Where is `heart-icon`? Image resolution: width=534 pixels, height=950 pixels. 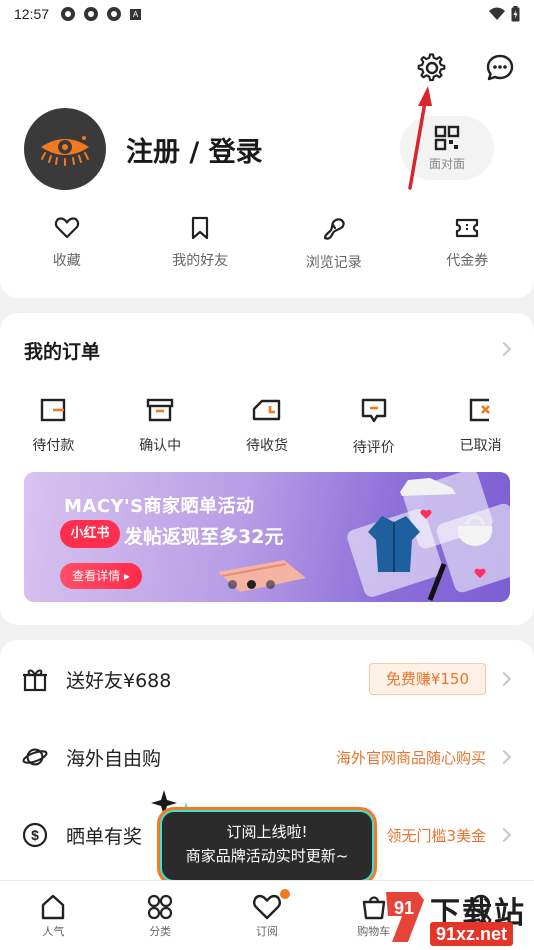
heart-icon is located at coordinates (66, 228).